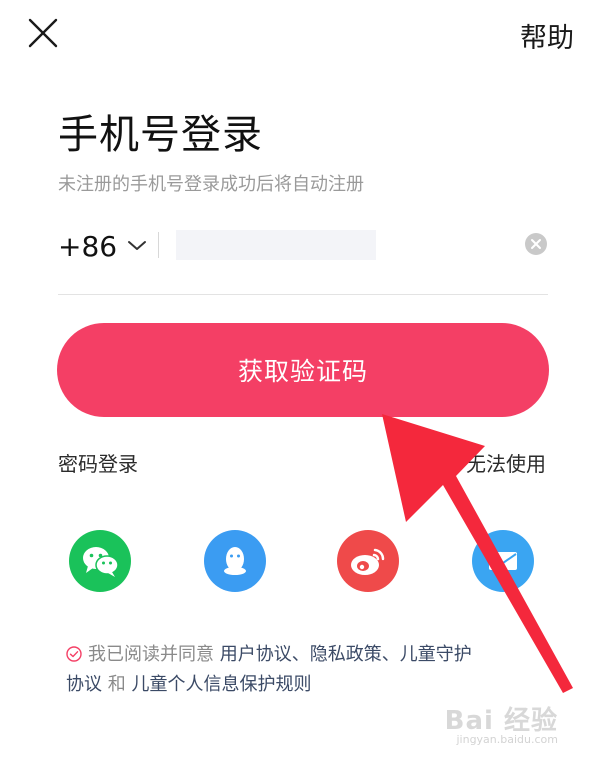 The image size is (592, 758). I want to click on child-protection-label-a: 儿童守护, so click(435, 654).